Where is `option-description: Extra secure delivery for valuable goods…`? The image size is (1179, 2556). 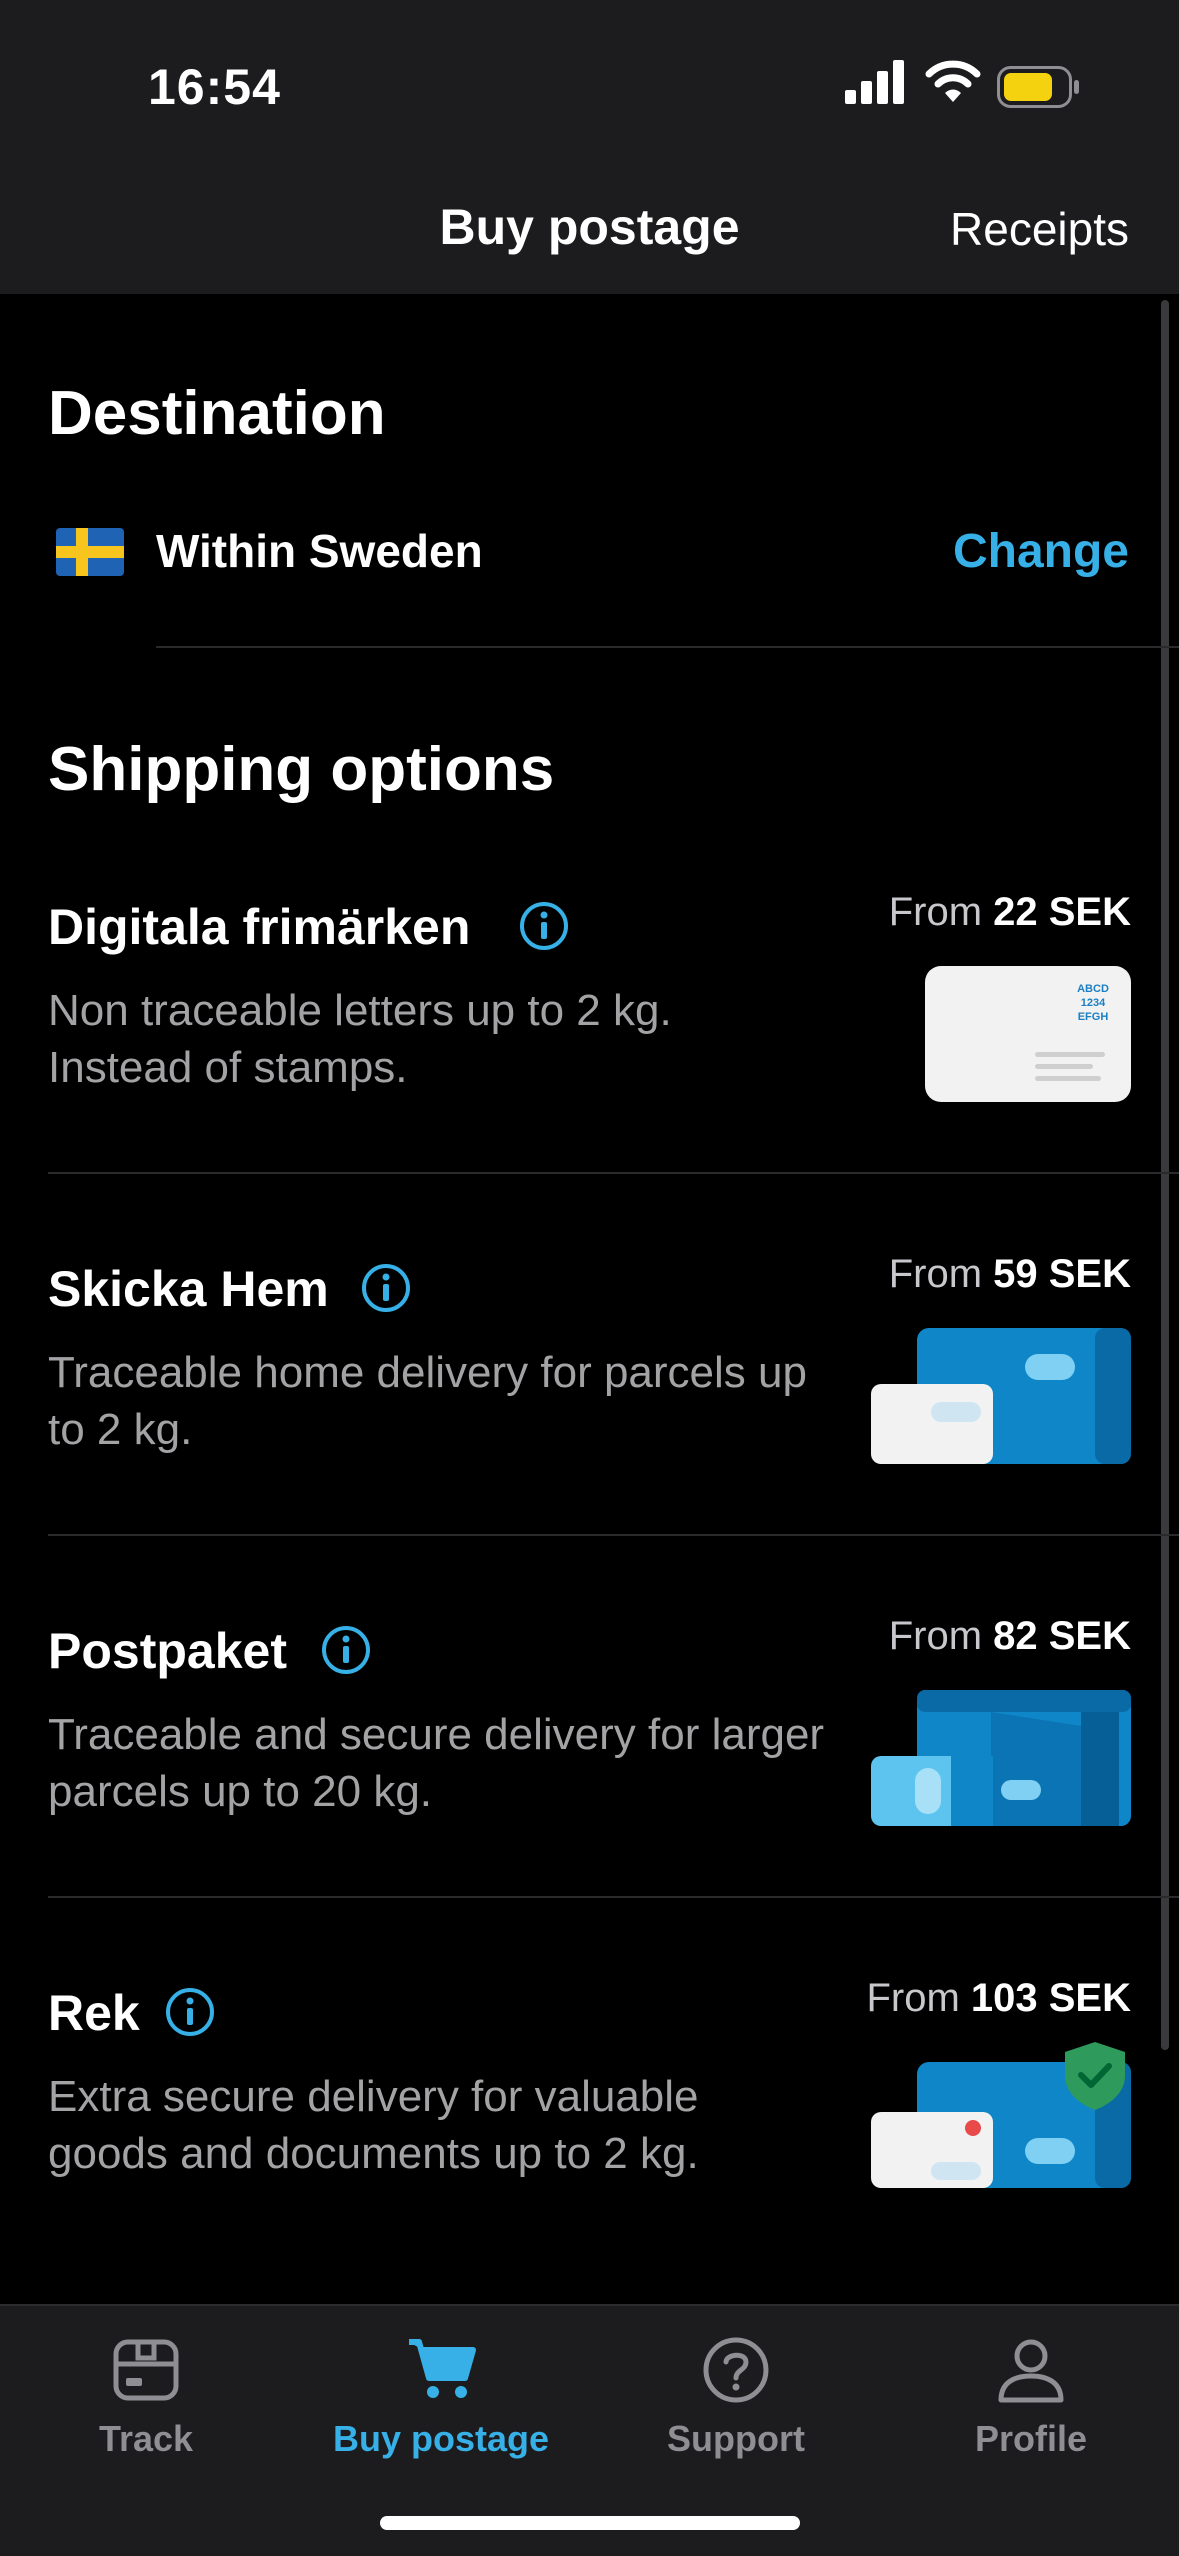
option-description: Extra secure delivery for valuable goods… is located at coordinates (373, 2125).